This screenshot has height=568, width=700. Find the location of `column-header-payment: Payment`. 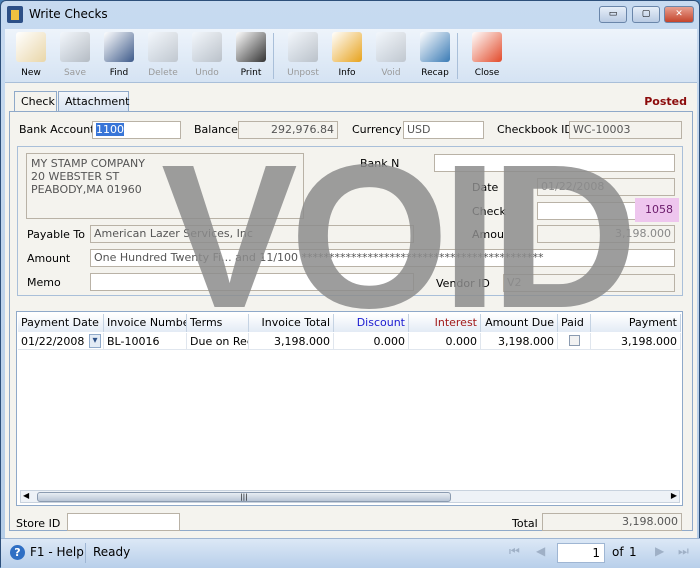

column-header-payment: Payment is located at coordinates (636, 323).